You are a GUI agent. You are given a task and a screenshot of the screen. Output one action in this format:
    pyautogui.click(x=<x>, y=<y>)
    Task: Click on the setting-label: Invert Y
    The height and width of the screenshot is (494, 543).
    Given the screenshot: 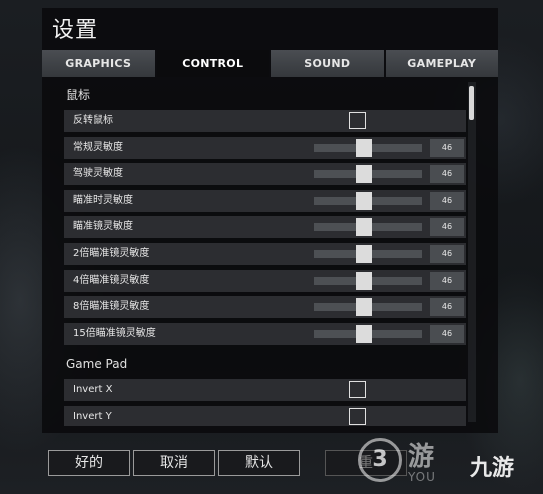 What is the action you would take?
    pyautogui.click(x=92, y=416)
    